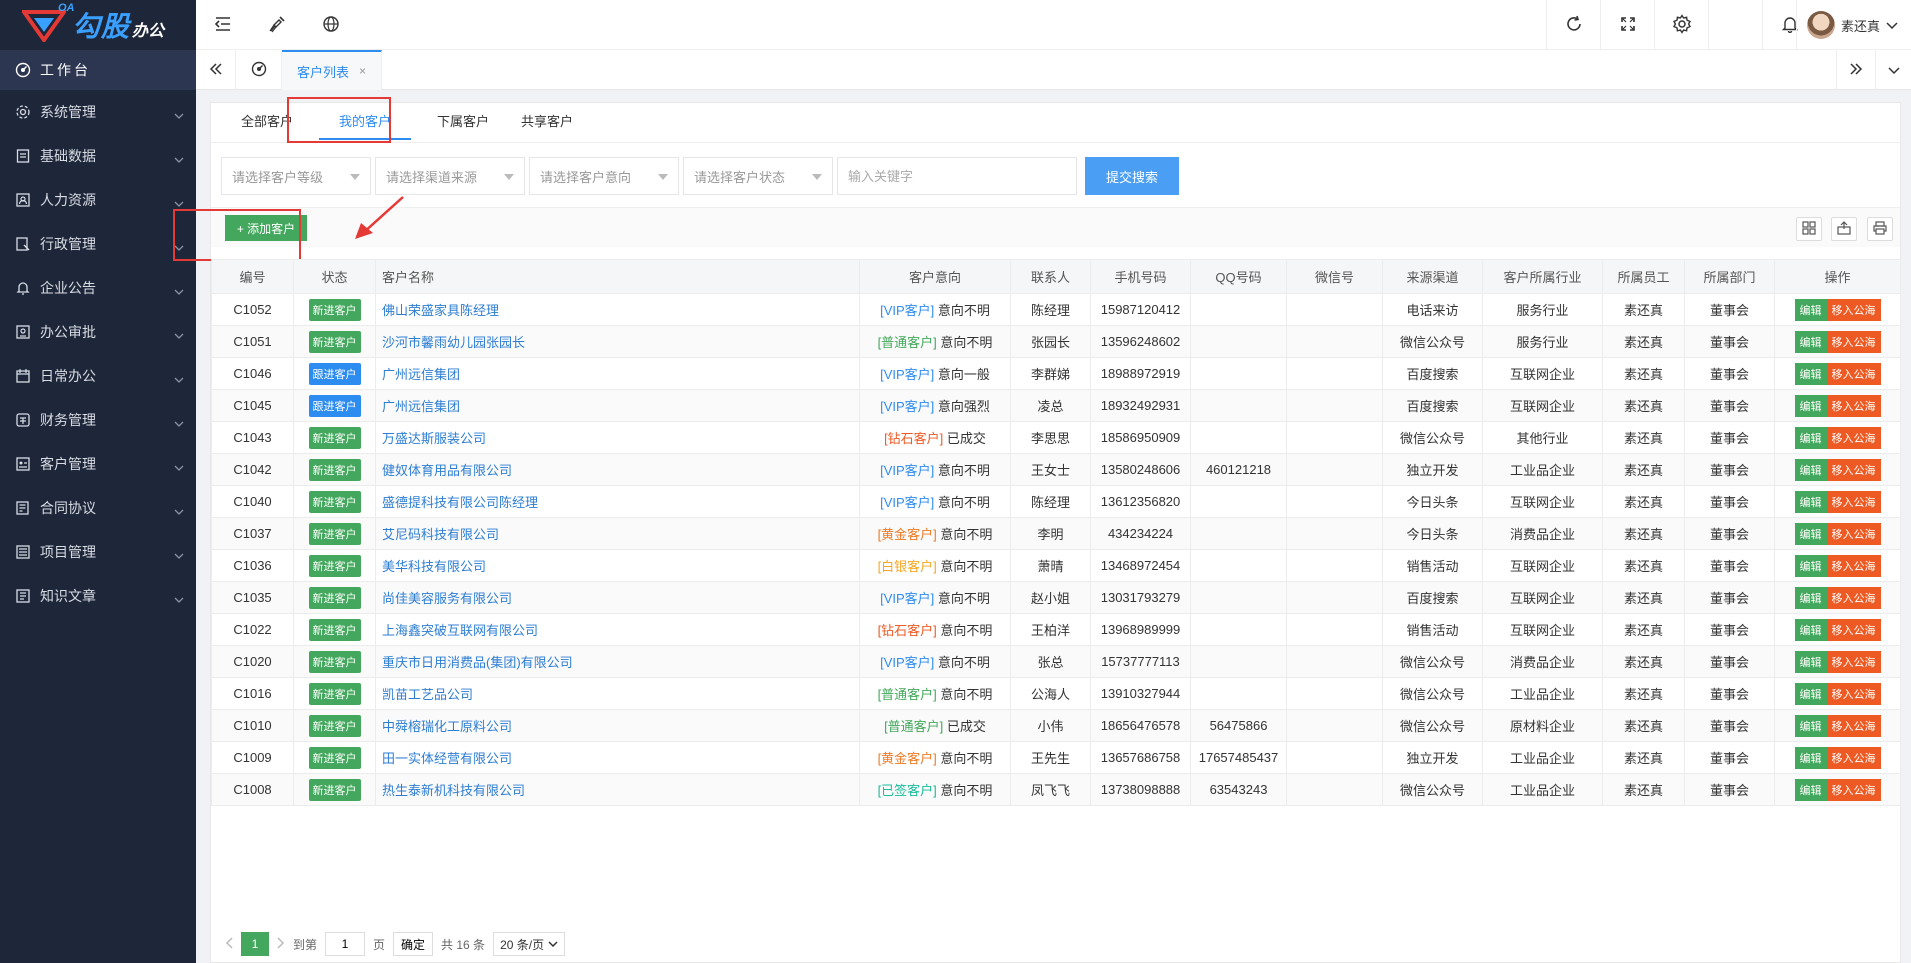  Describe the element at coordinates (447, 726) in the screenshot. I see `customer-name-link: 中舜榕瑞化工原料公司` at that location.